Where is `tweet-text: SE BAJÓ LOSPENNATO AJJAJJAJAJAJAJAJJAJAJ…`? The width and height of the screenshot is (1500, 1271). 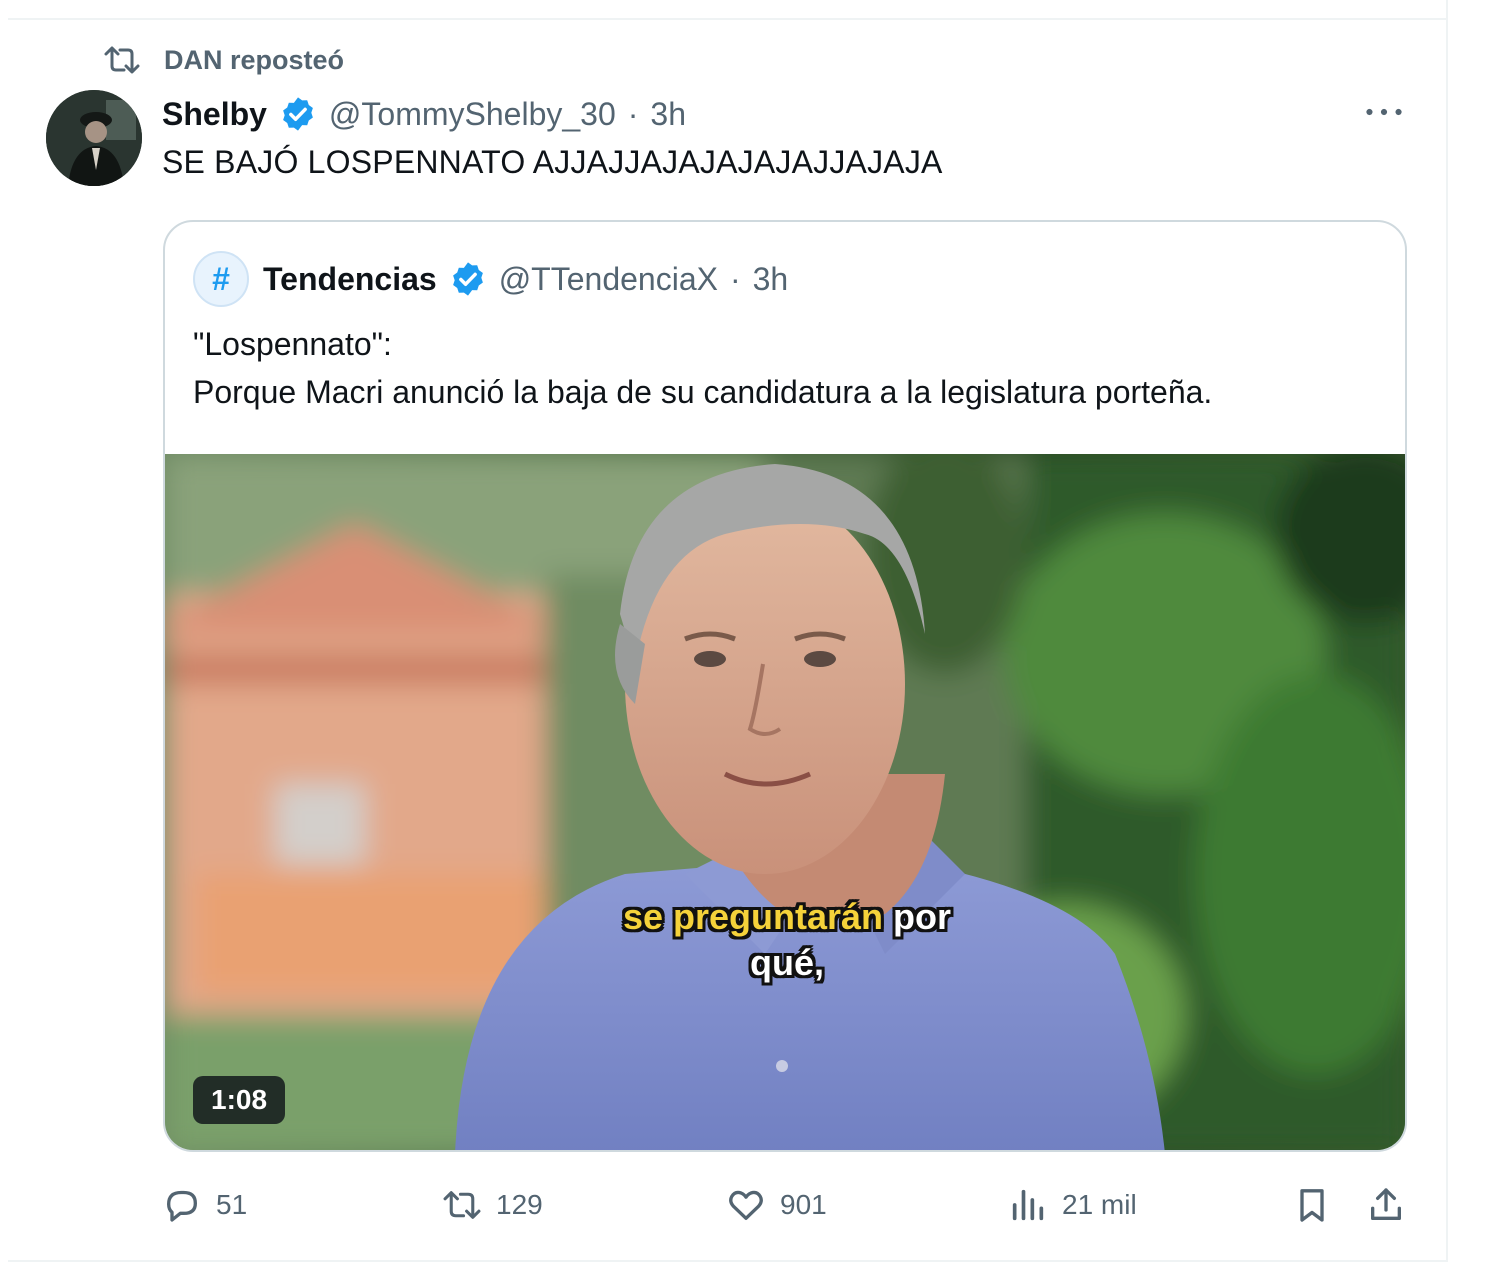
tweet-text: SE BAJÓ LOSPENNATO AJJAJJAJAJAJAJAJJAJAJ… is located at coordinates (552, 162).